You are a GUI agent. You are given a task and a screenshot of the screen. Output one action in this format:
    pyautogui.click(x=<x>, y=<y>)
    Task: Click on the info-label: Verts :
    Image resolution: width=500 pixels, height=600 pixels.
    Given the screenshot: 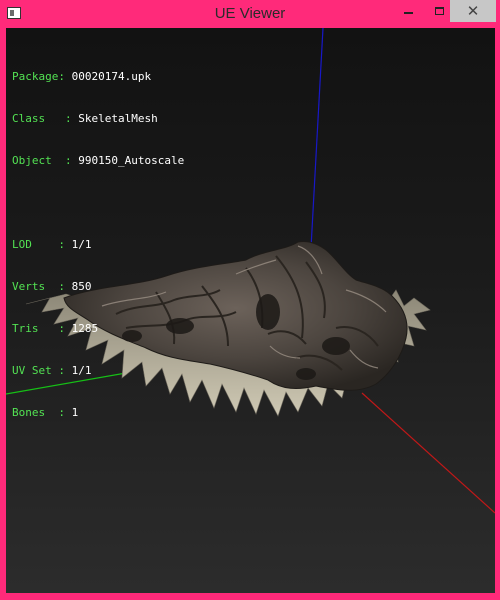 What is the action you would take?
    pyautogui.click(x=42, y=286)
    